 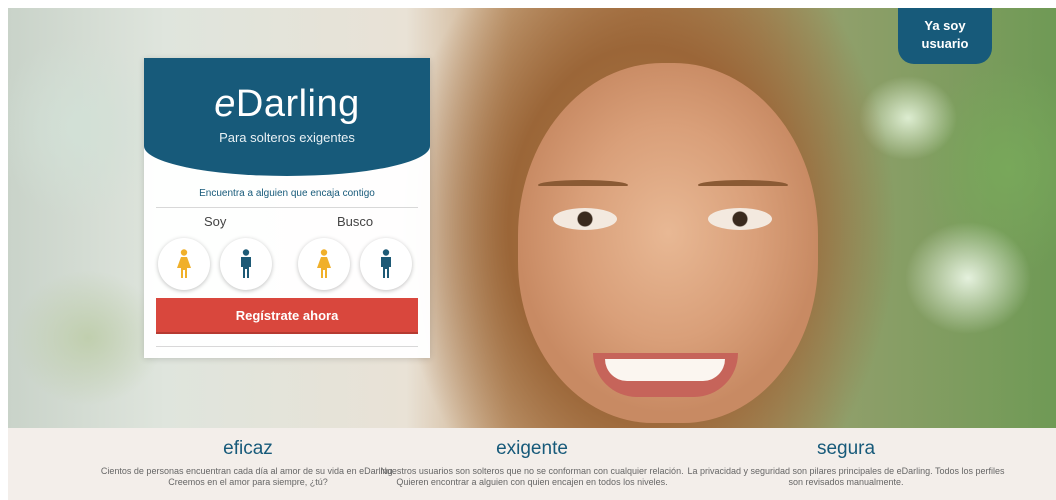 What do you see at coordinates (665, 370) in the screenshot?
I see `portrait-teeth` at bounding box center [665, 370].